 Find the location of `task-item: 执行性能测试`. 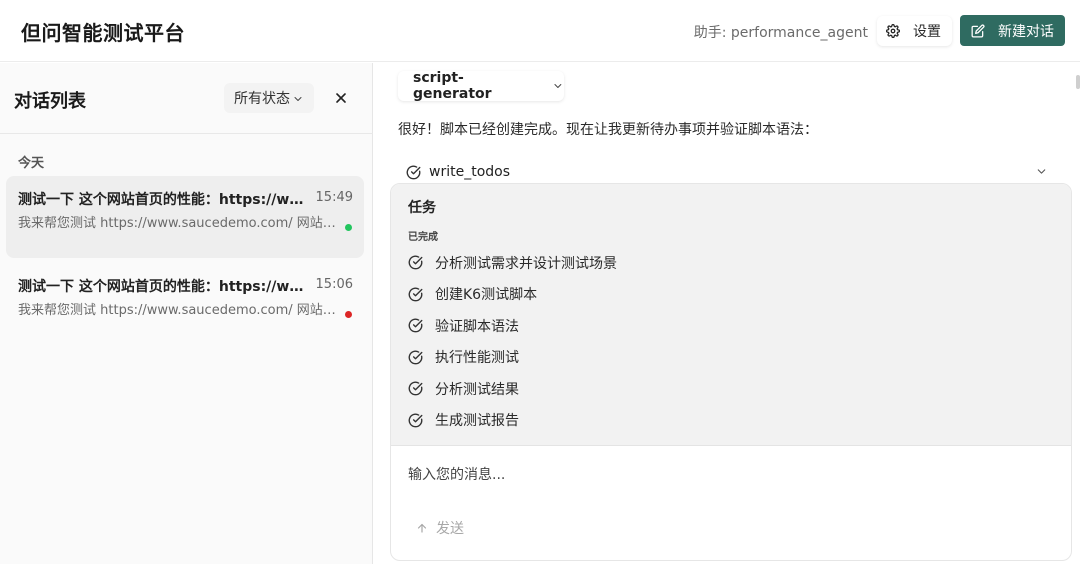

task-item: 执行性能测试 is located at coordinates (512, 358).